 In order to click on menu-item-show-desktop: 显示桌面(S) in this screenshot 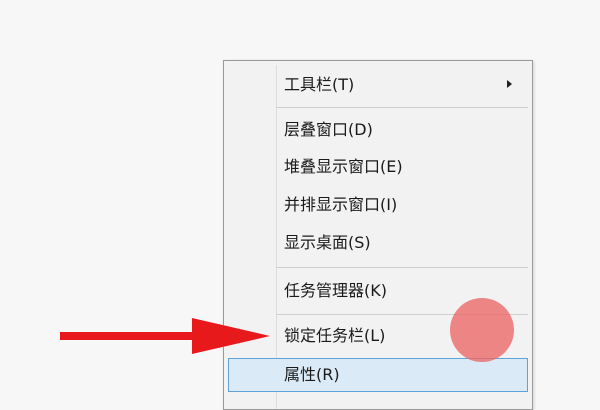, I will do `click(378, 243)`.